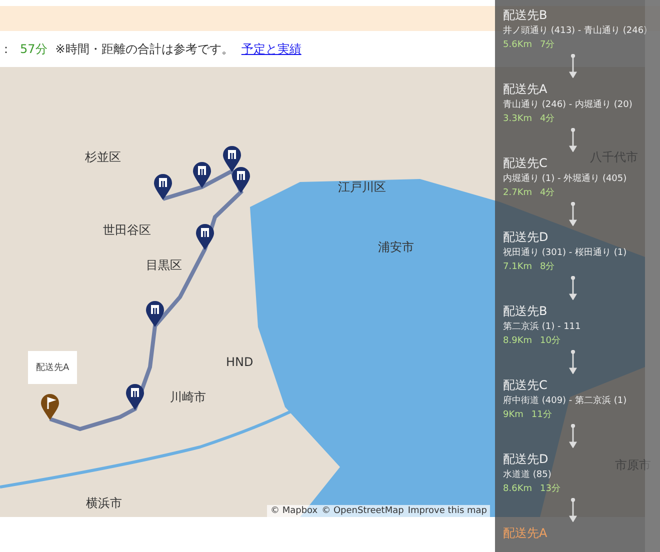 This screenshot has width=660, height=552. Describe the element at coordinates (127, 230) in the screenshot. I see `place-label: 世田谷区` at that location.